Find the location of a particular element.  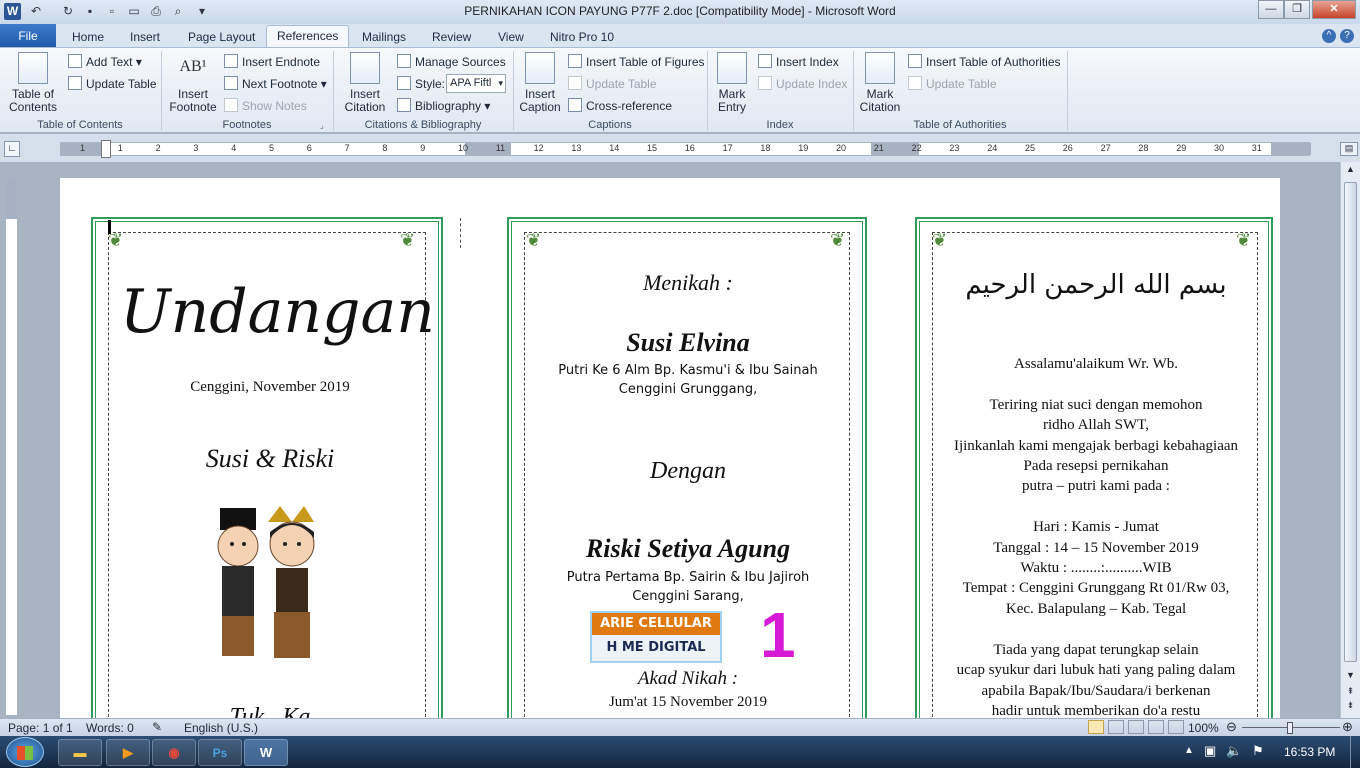

bibliography-button: Bibliography ▾ is located at coordinates (443, 106).